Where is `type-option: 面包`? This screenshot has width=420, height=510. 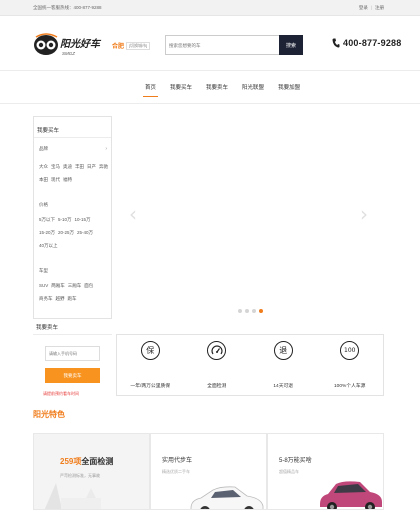 type-option: 面包 is located at coordinates (88, 286).